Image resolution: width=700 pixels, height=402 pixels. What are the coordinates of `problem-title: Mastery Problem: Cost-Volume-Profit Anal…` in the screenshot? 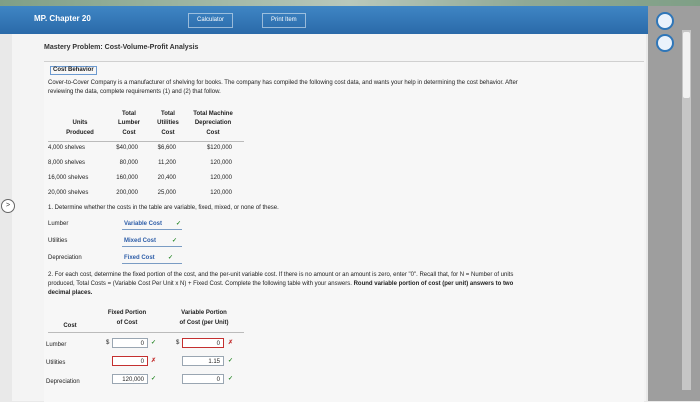 It's located at (121, 47).